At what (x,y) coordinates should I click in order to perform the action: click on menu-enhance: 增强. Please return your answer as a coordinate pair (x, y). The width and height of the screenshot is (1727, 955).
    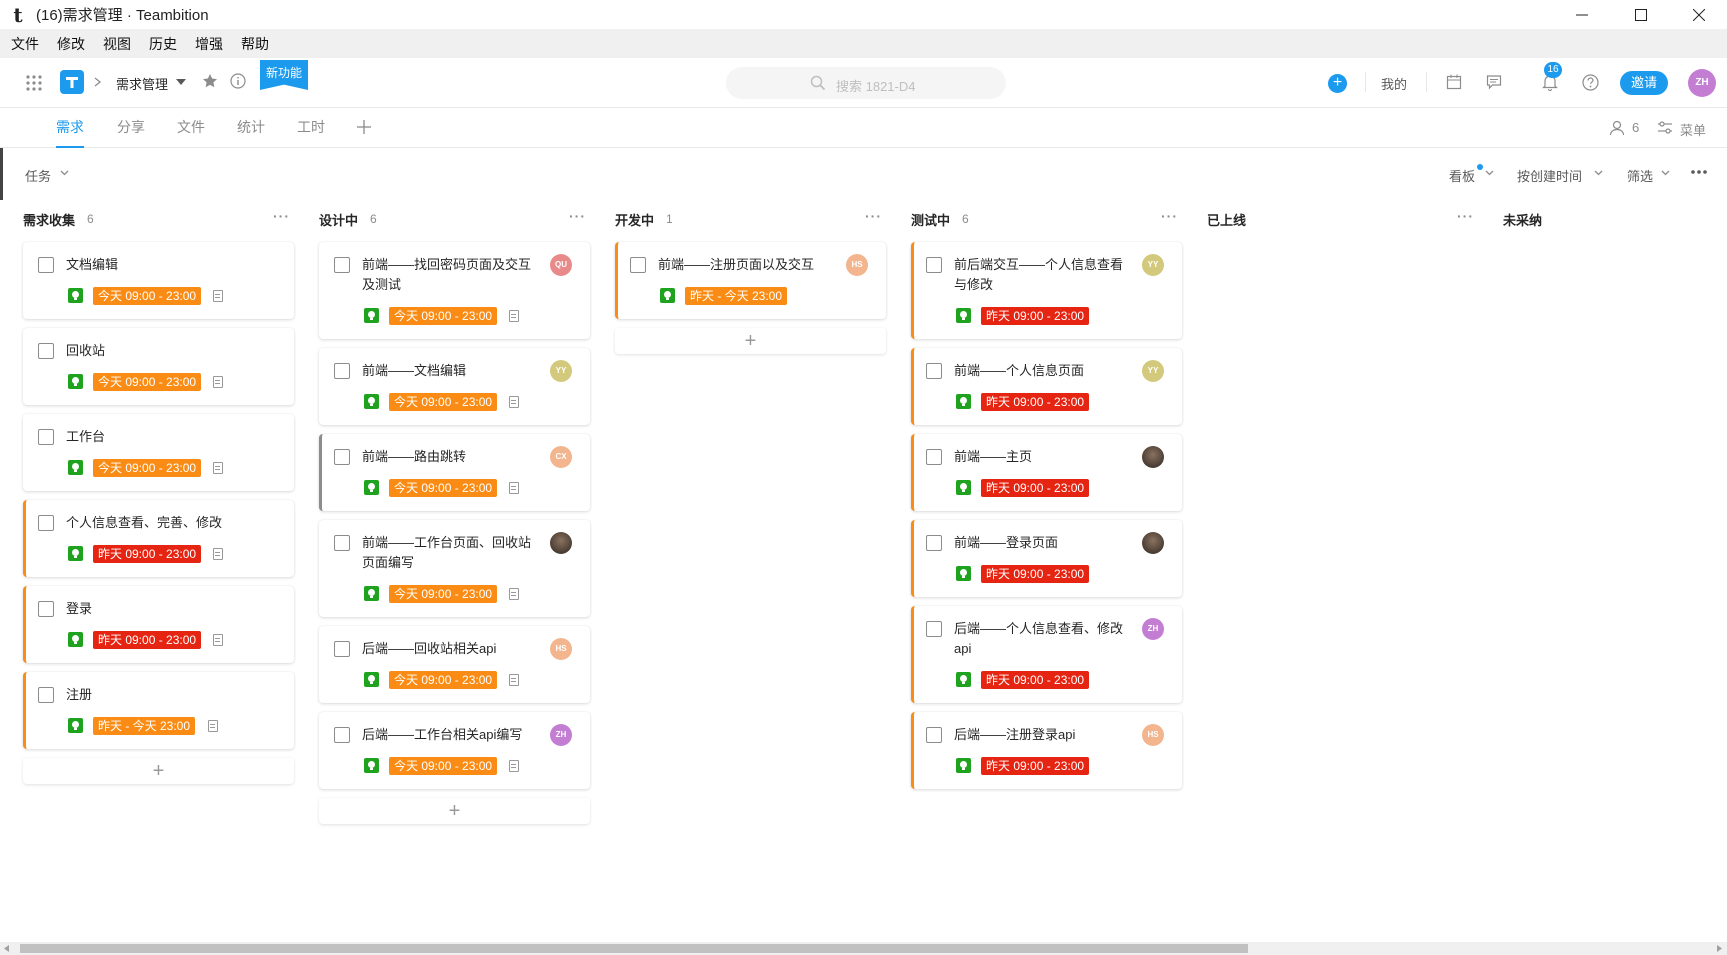
    Looking at the image, I should click on (209, 44).